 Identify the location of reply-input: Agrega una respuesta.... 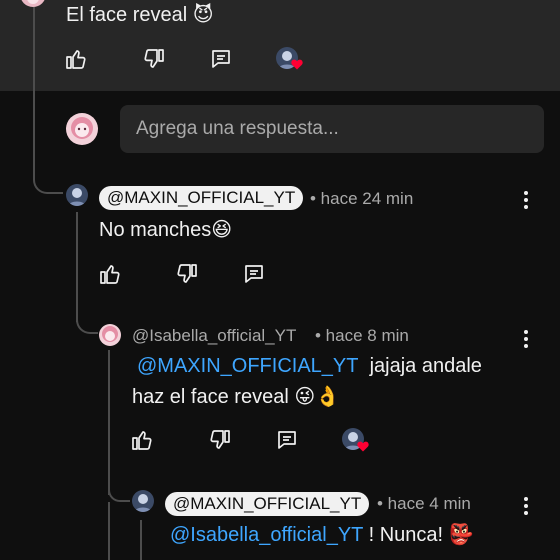
(332, 129).